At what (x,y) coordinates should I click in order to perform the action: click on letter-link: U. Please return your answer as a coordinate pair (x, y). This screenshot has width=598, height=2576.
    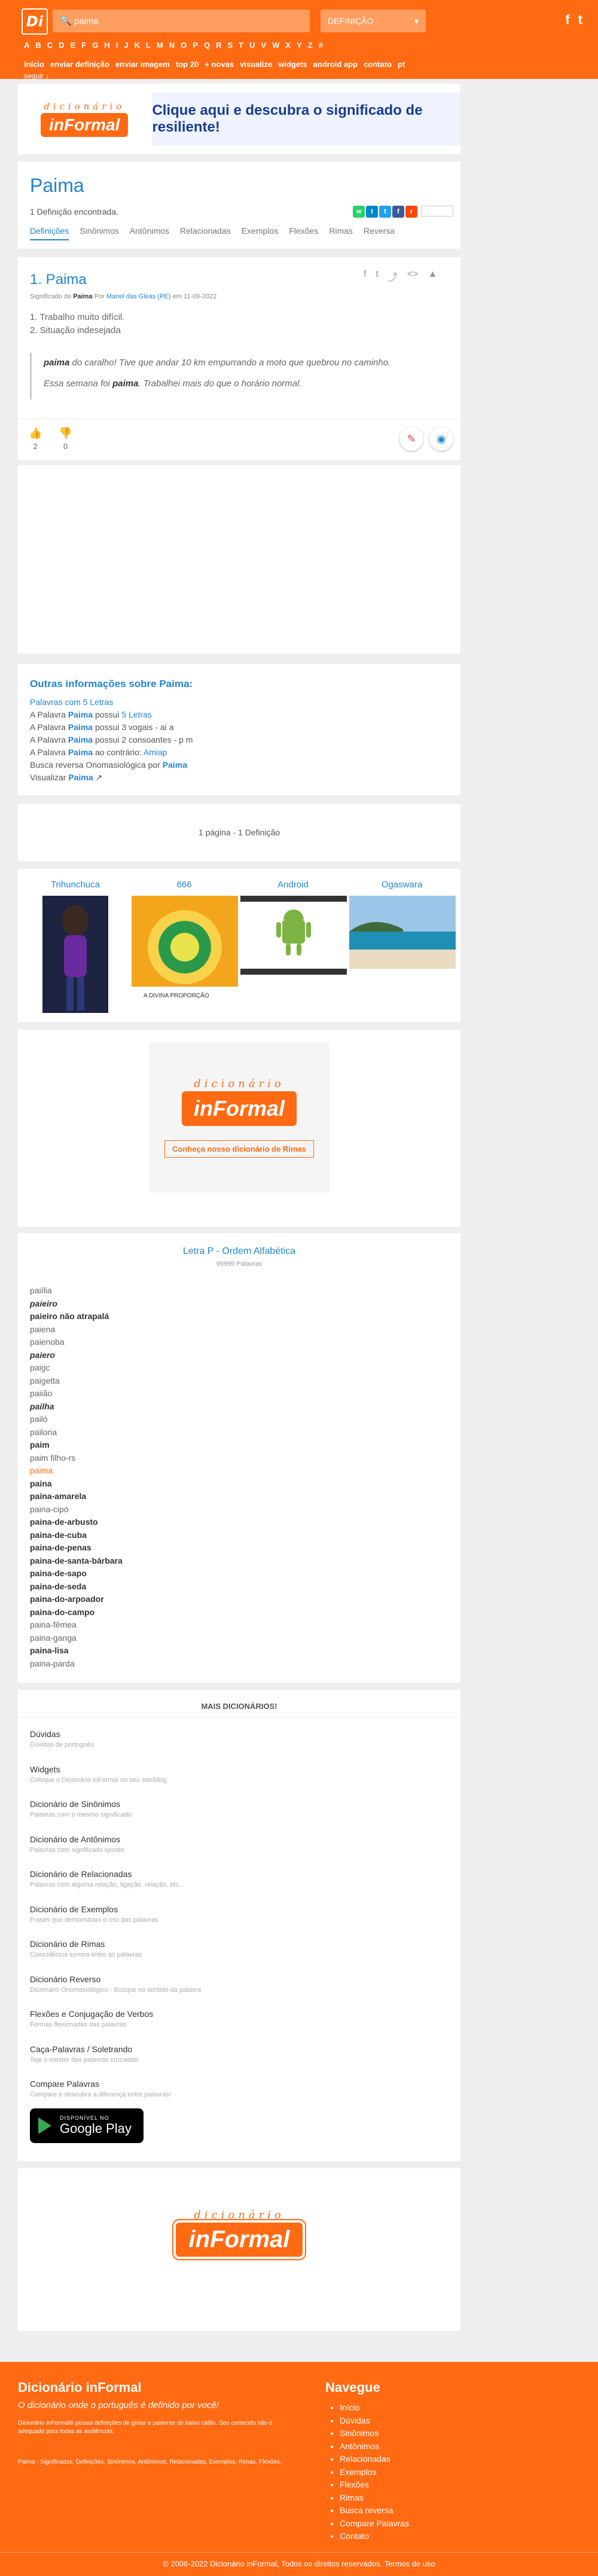
    Looking at the image, I should click on (252, 46).